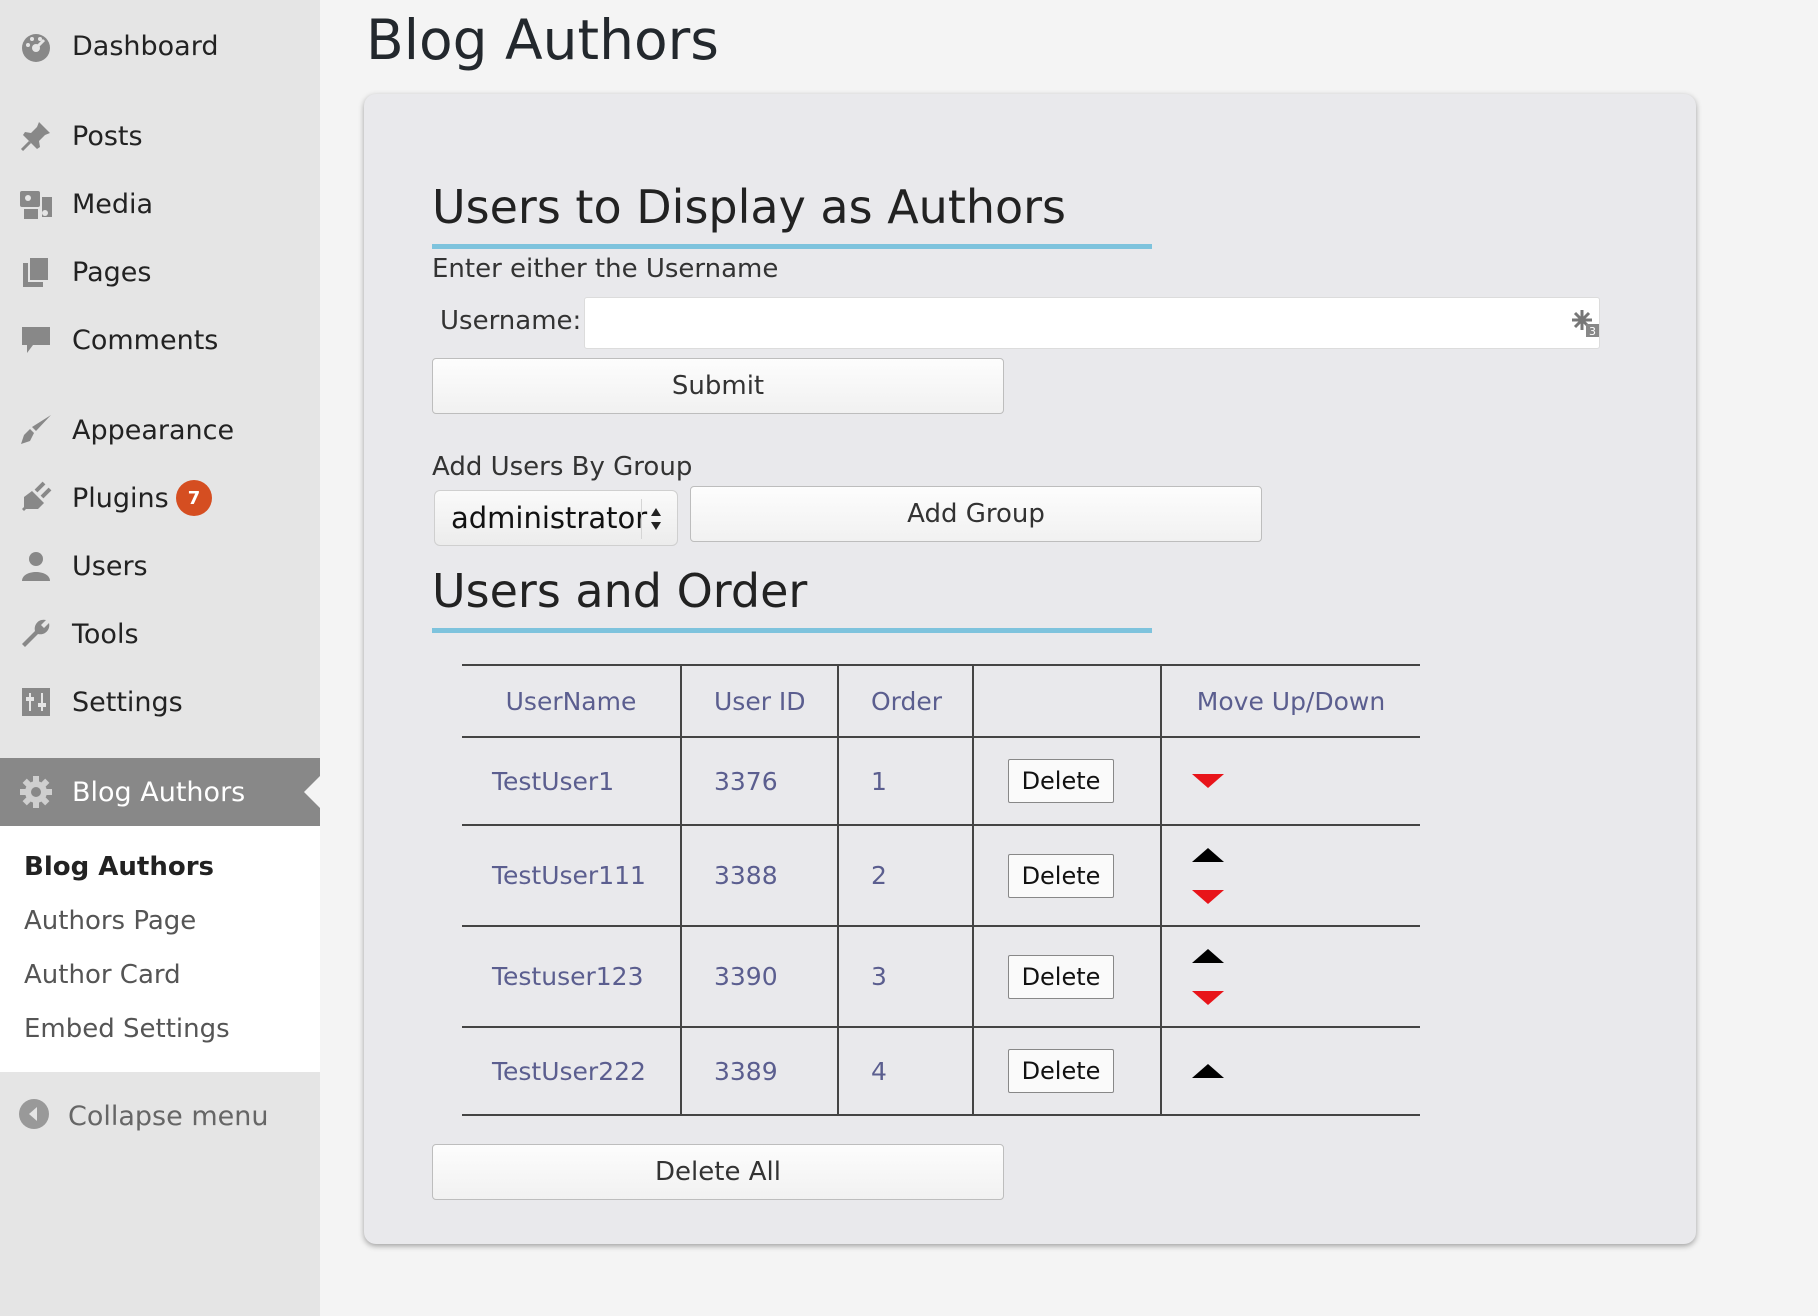 This screenshot has height=1316, width=1818. I want to click on plugins-update-badge: 7, so click(194, 498).